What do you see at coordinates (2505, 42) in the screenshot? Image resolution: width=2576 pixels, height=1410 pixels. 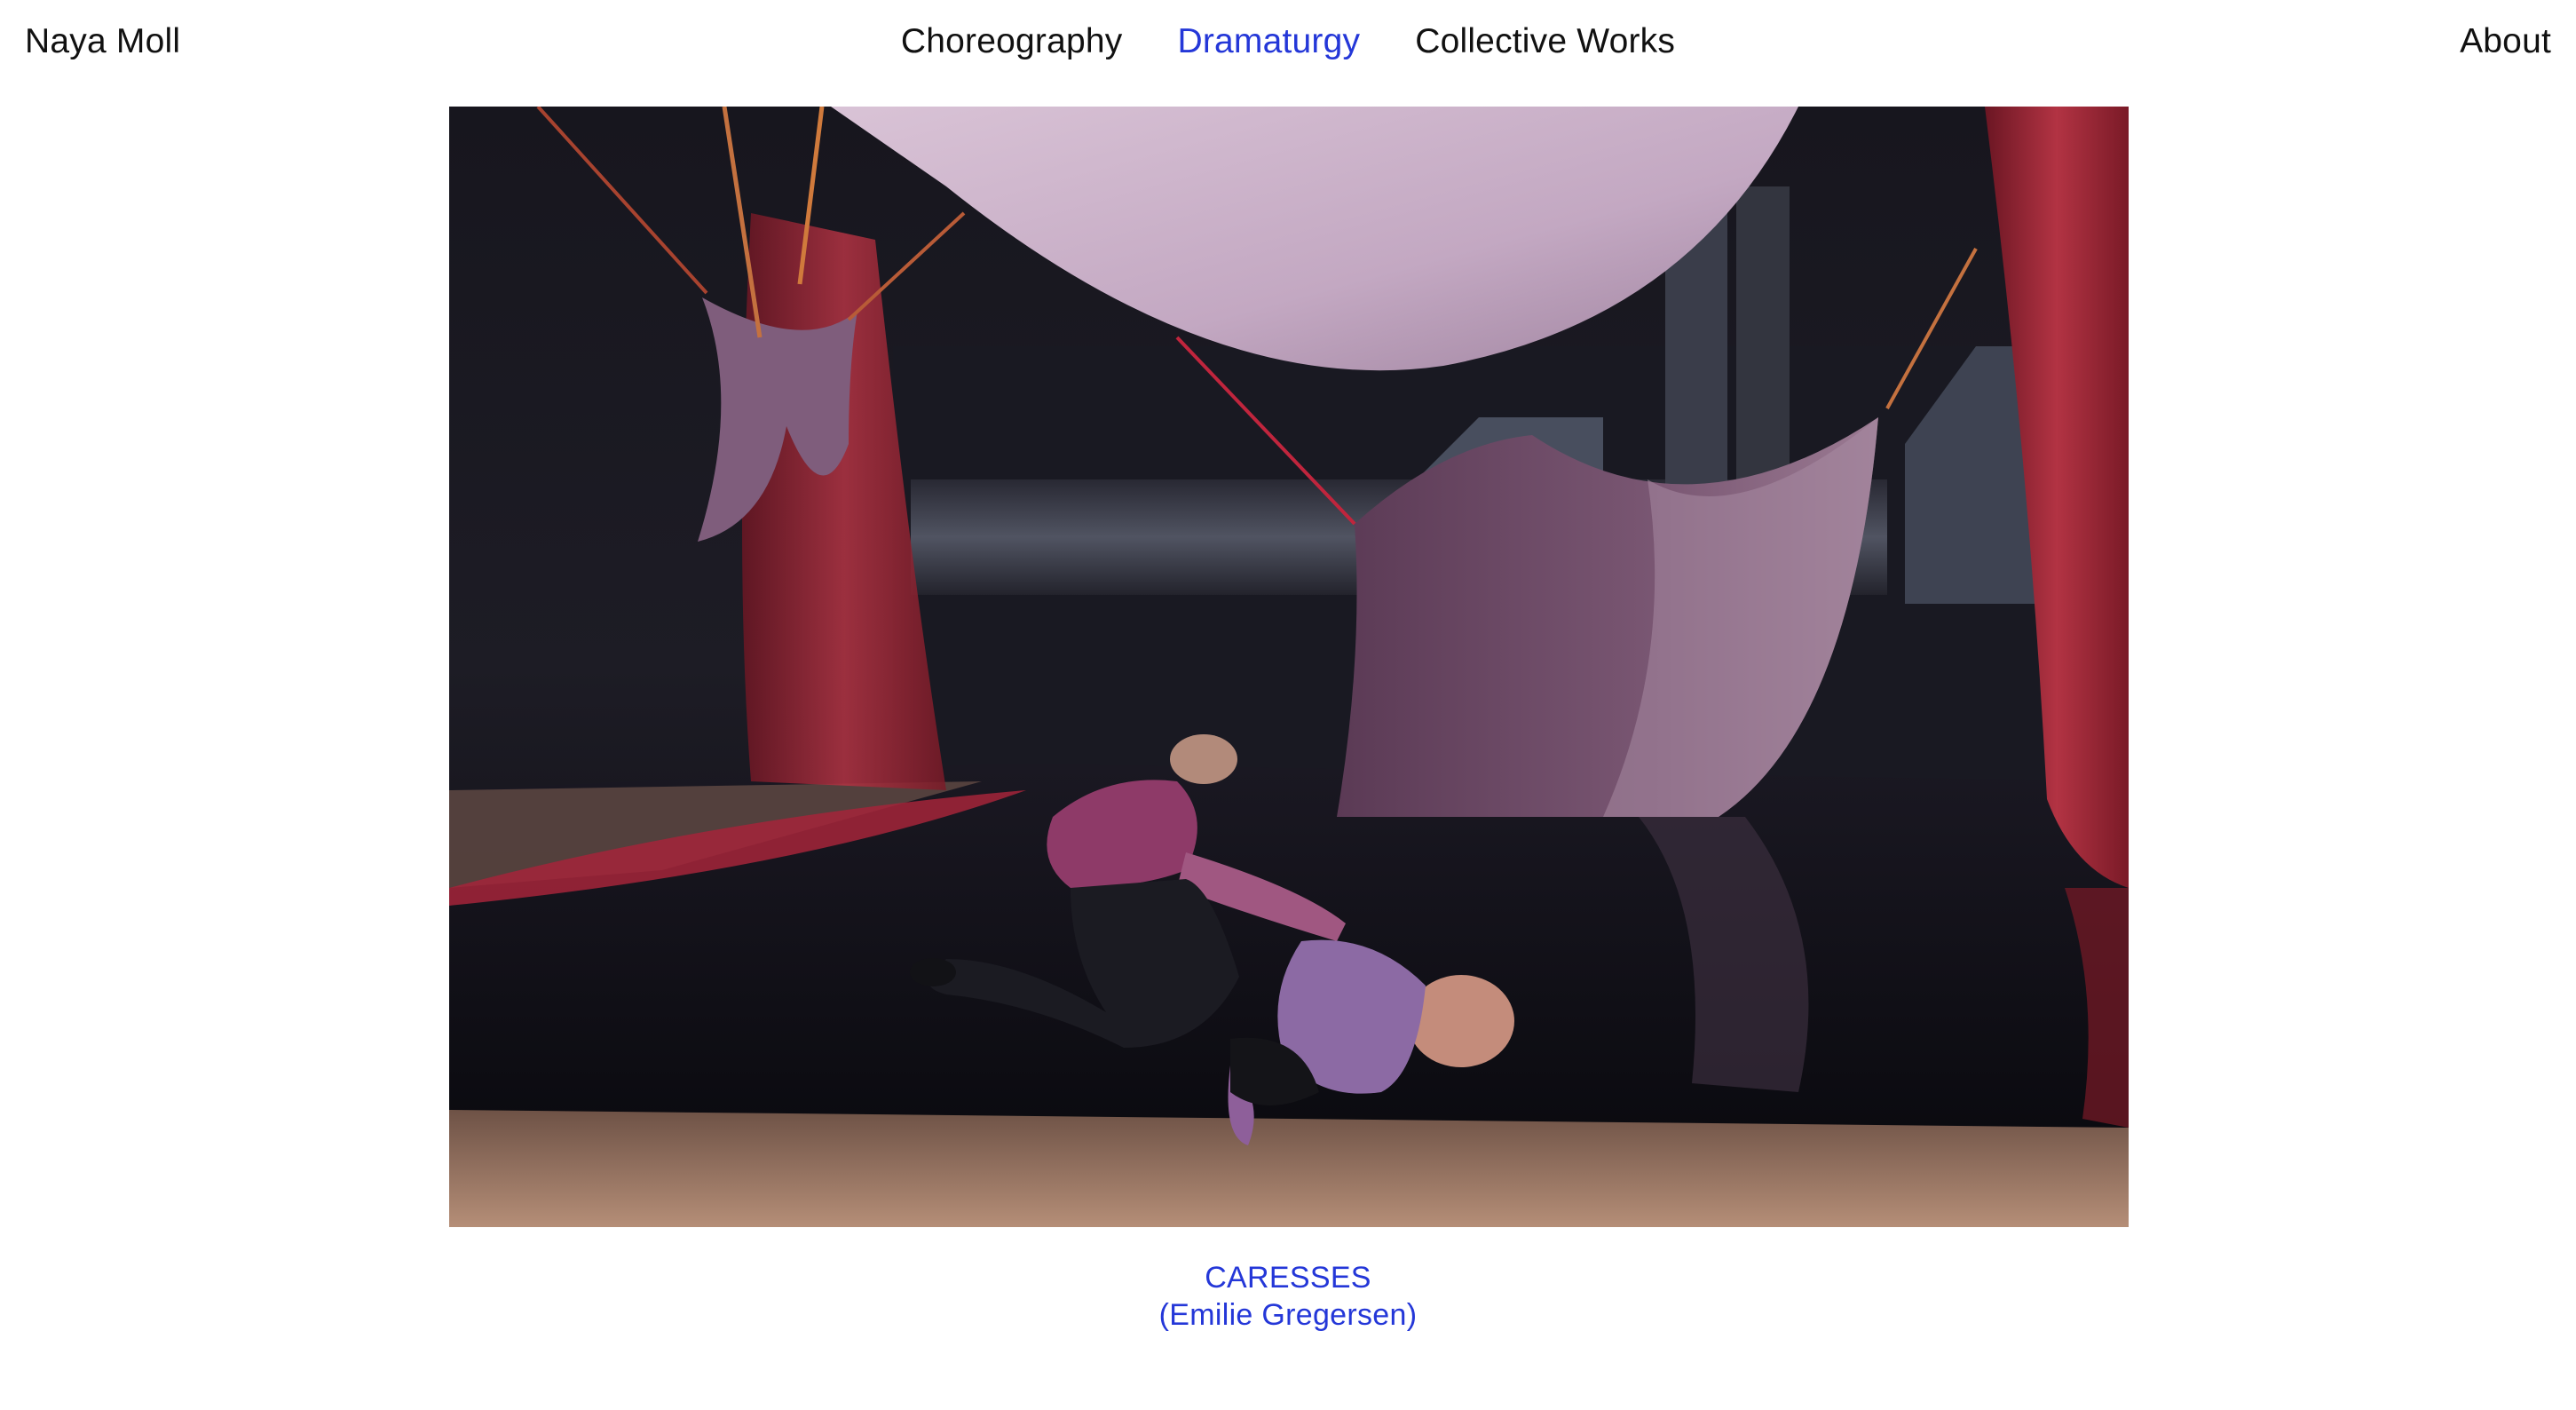 I see `about-link: About` at bounding box center [2505, 42].